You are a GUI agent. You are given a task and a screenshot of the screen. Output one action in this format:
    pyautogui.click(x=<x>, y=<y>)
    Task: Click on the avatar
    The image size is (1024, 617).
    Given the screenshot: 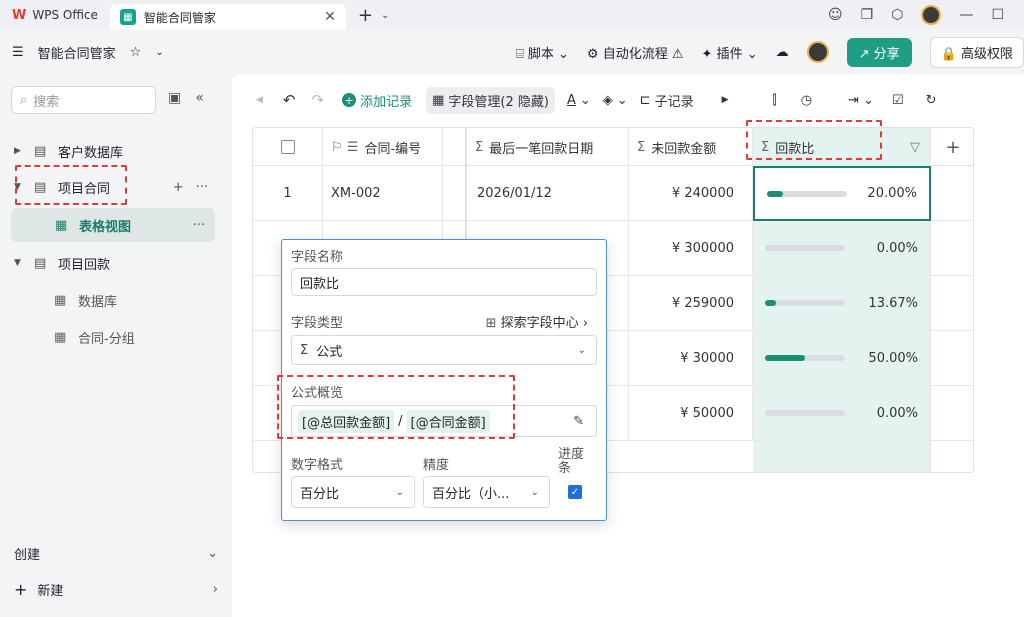 What is the action you would take?
    pyautogui.click(x=931, y=15)
    